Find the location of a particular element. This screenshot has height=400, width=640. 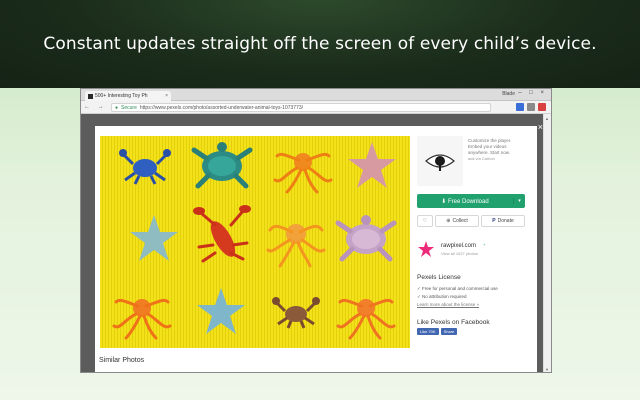

author-avatar-star-icon is located at coordinates (426, 249).